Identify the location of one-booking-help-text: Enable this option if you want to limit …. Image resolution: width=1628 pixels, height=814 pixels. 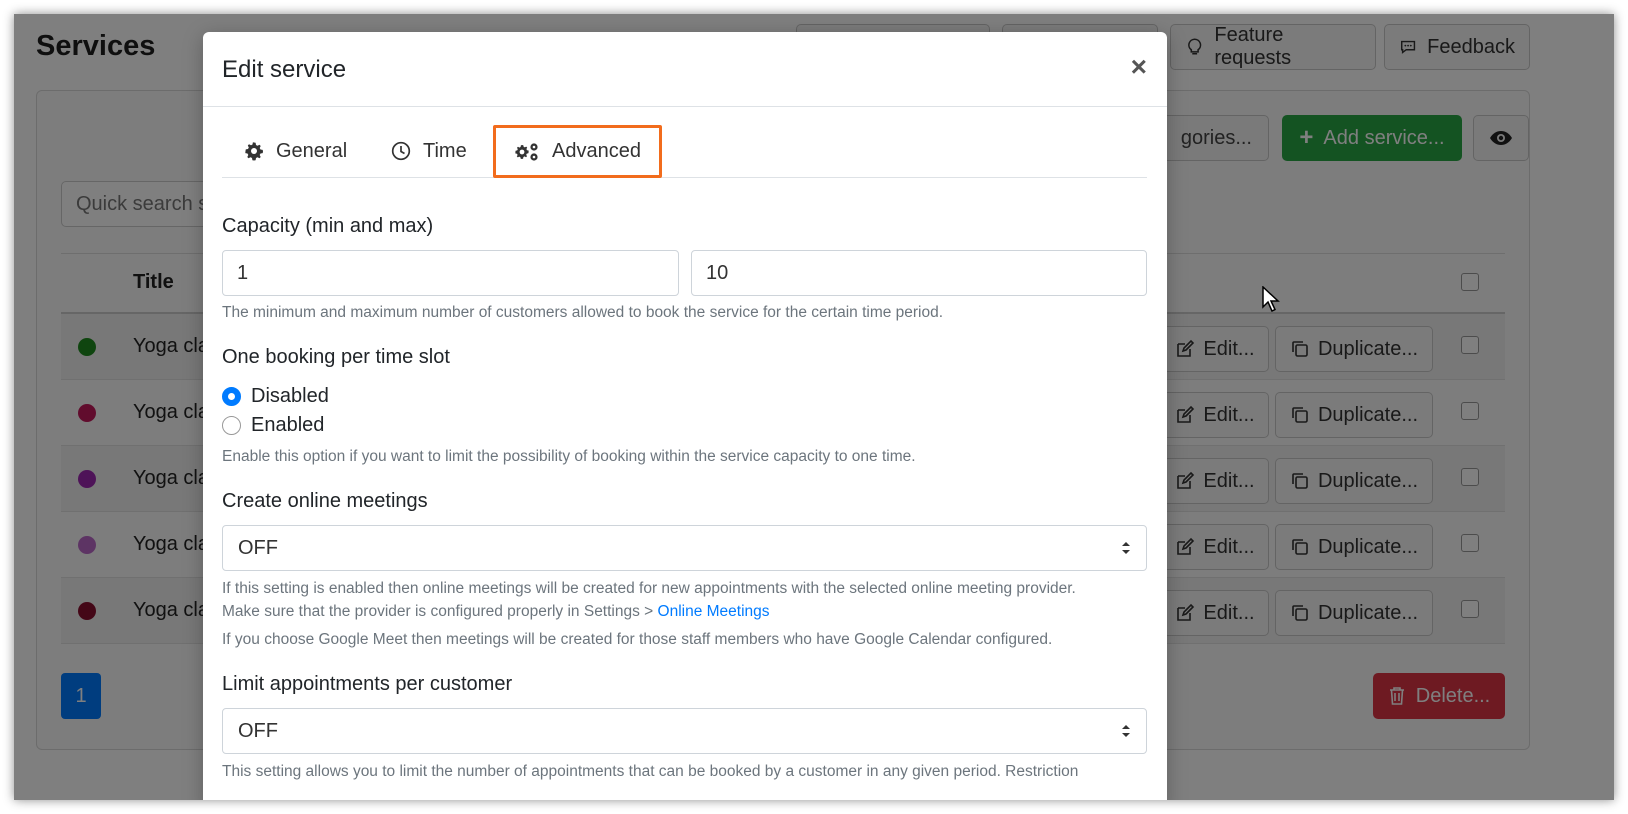
(569, 456).